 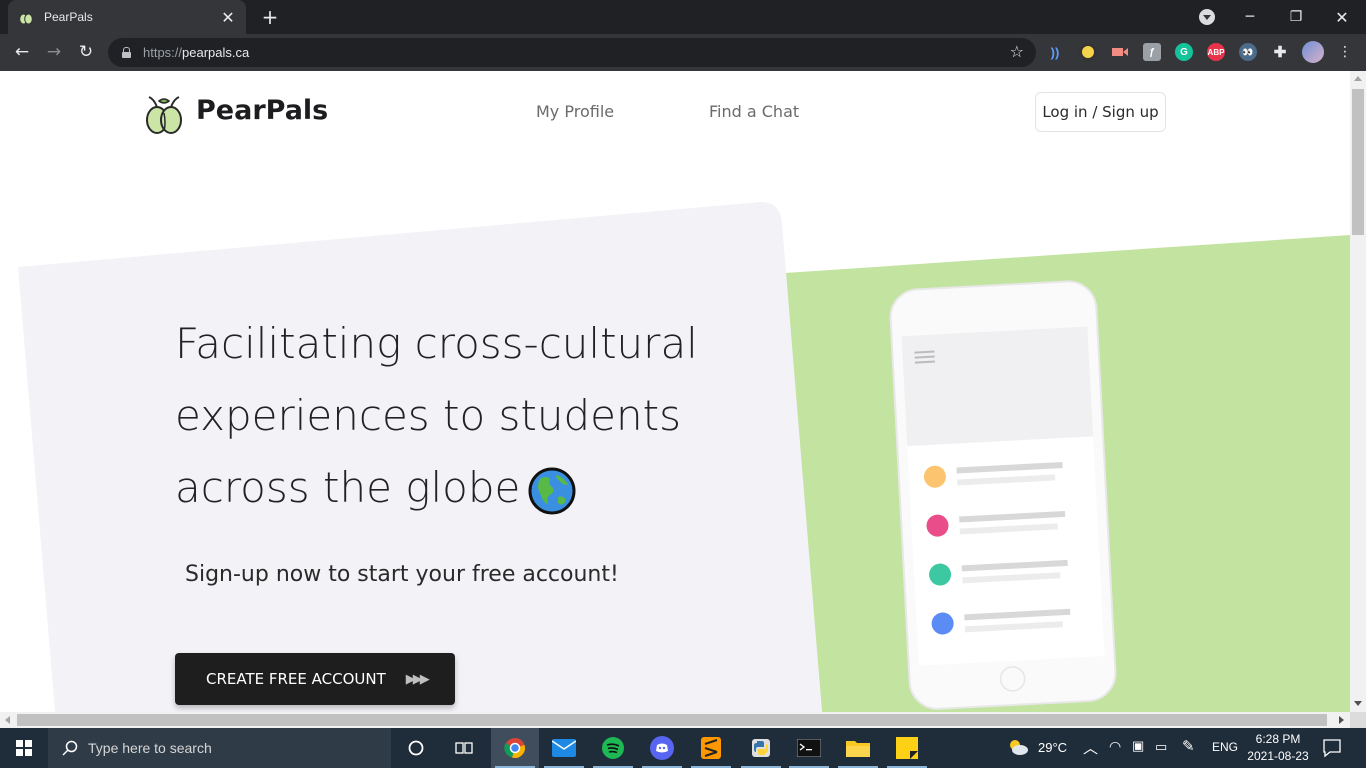 What do you see at coordinates (1152, 52) in the screenshot?
I see `reader-icon: ƒ` at bounding box center [1152, 52].